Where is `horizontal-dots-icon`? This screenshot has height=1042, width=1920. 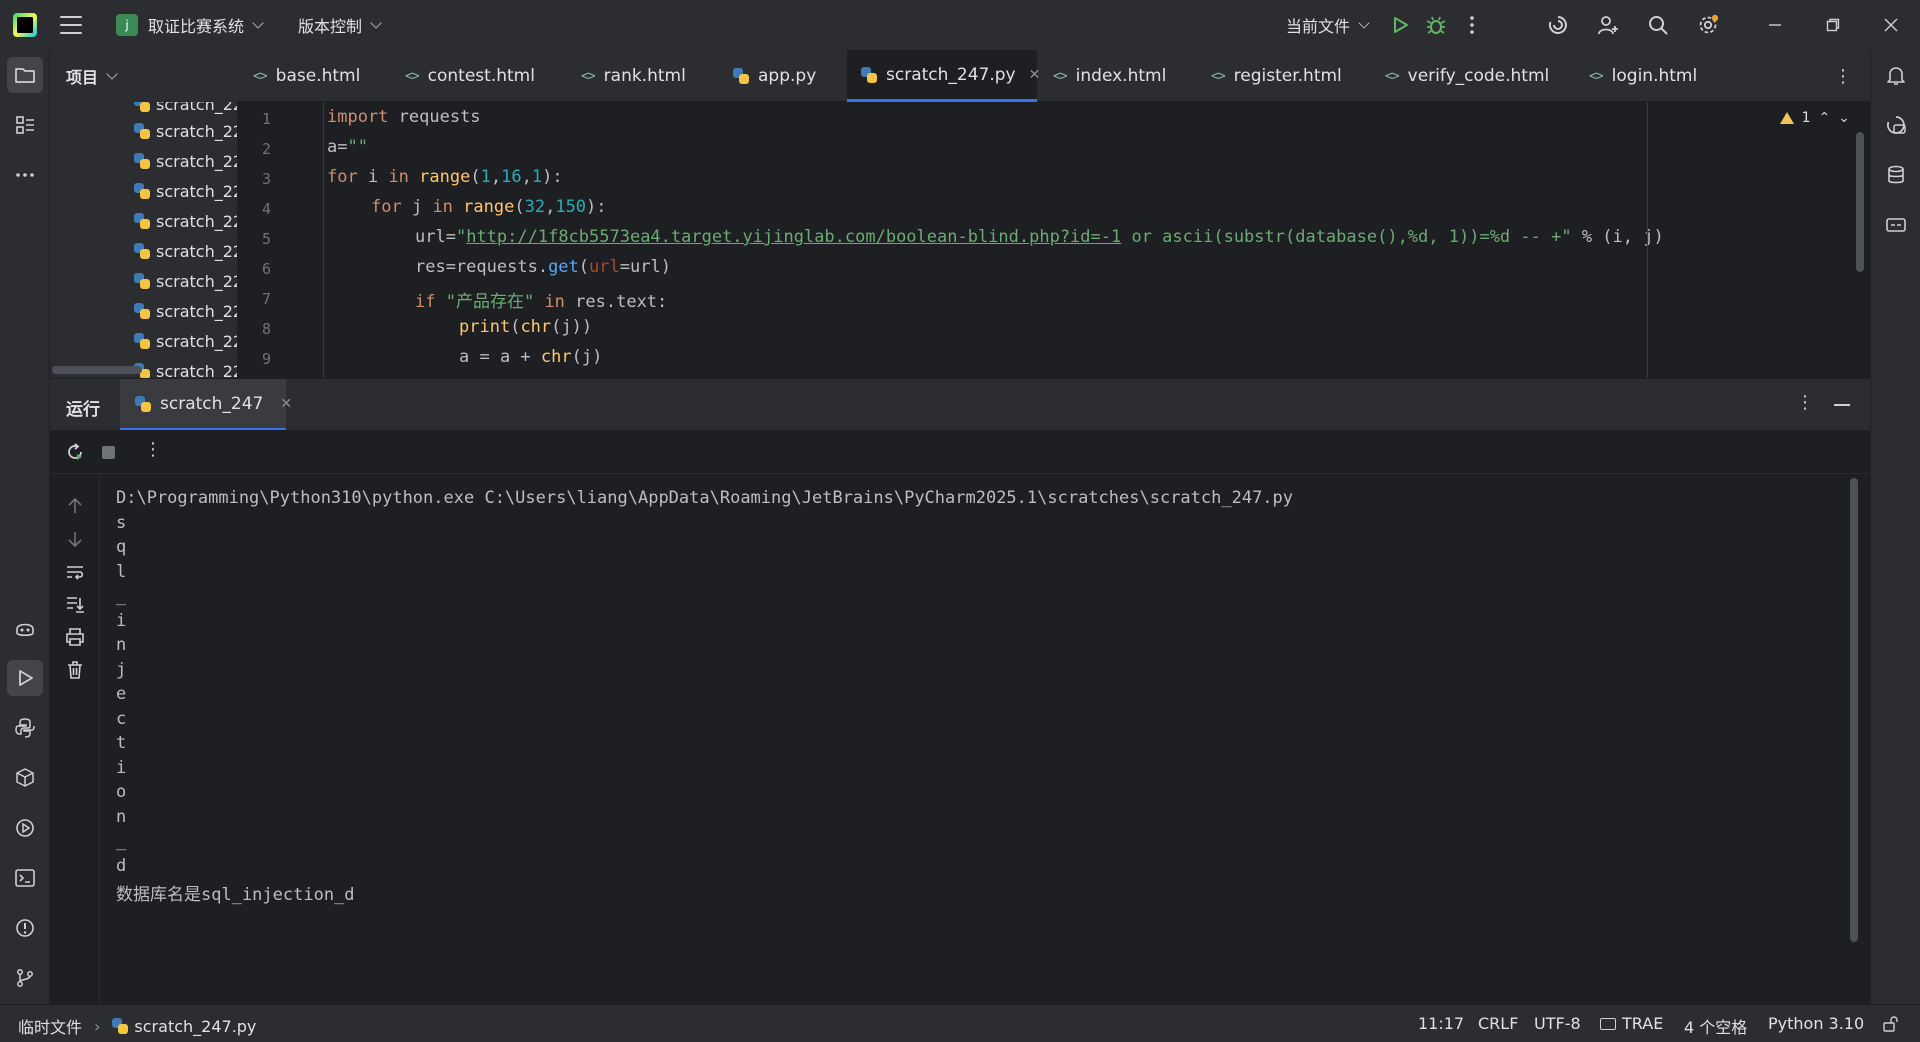 horizontal-dots-icon is located at coordinates (25, 175).